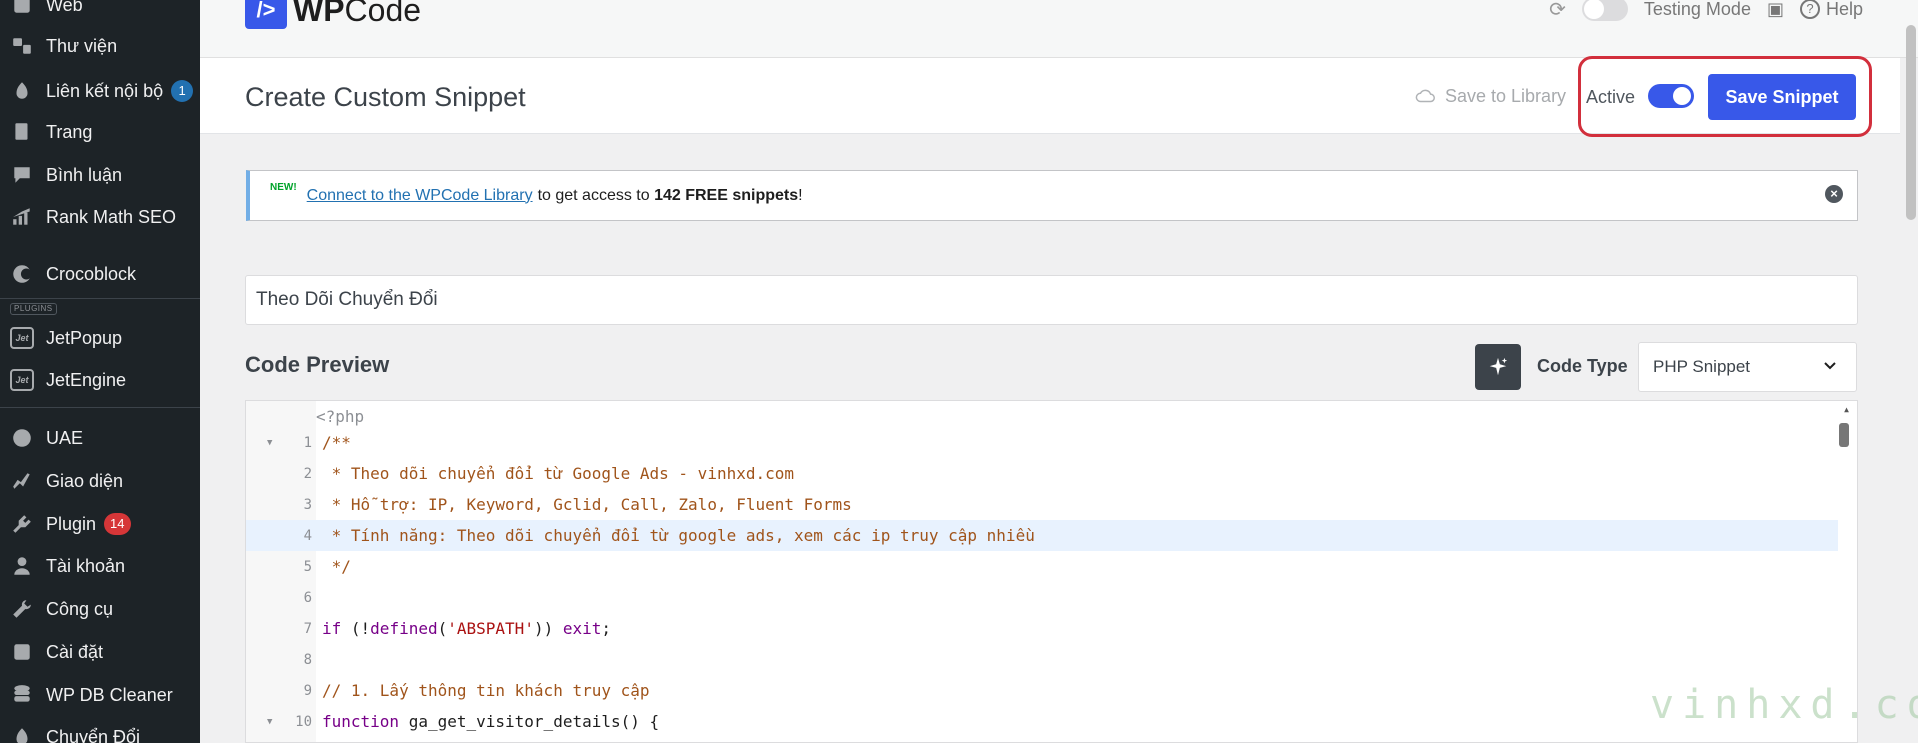  I want to click on sidebar-item-label: JetEngine, so click(86, 379).